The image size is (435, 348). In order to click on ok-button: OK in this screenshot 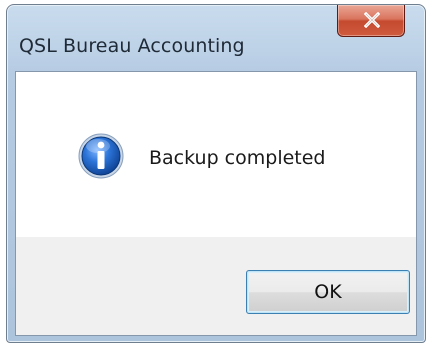, I will do `click(328, 292)`.